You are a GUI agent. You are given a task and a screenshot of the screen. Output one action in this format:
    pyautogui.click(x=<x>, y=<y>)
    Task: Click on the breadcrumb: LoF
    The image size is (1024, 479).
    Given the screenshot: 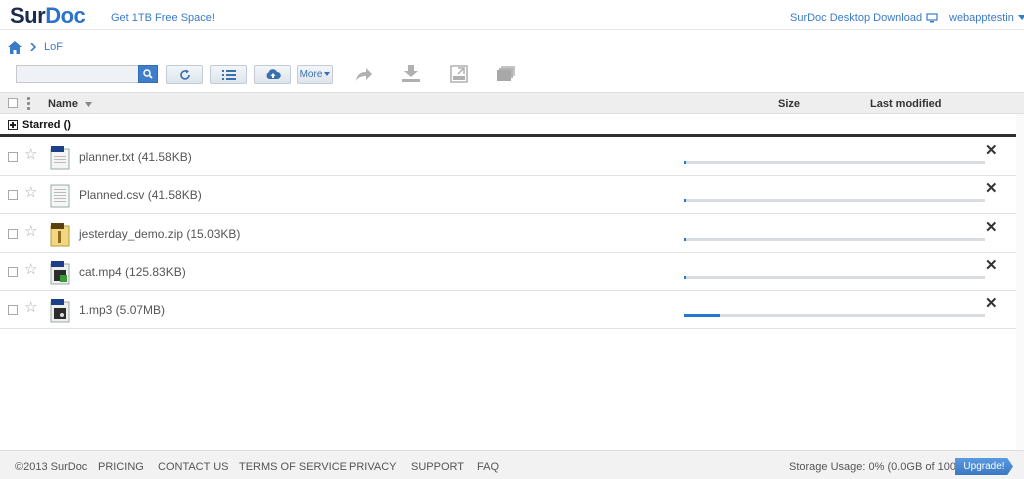 What is the action you would take?
    pyautogui.click(x=35, y=47)
    